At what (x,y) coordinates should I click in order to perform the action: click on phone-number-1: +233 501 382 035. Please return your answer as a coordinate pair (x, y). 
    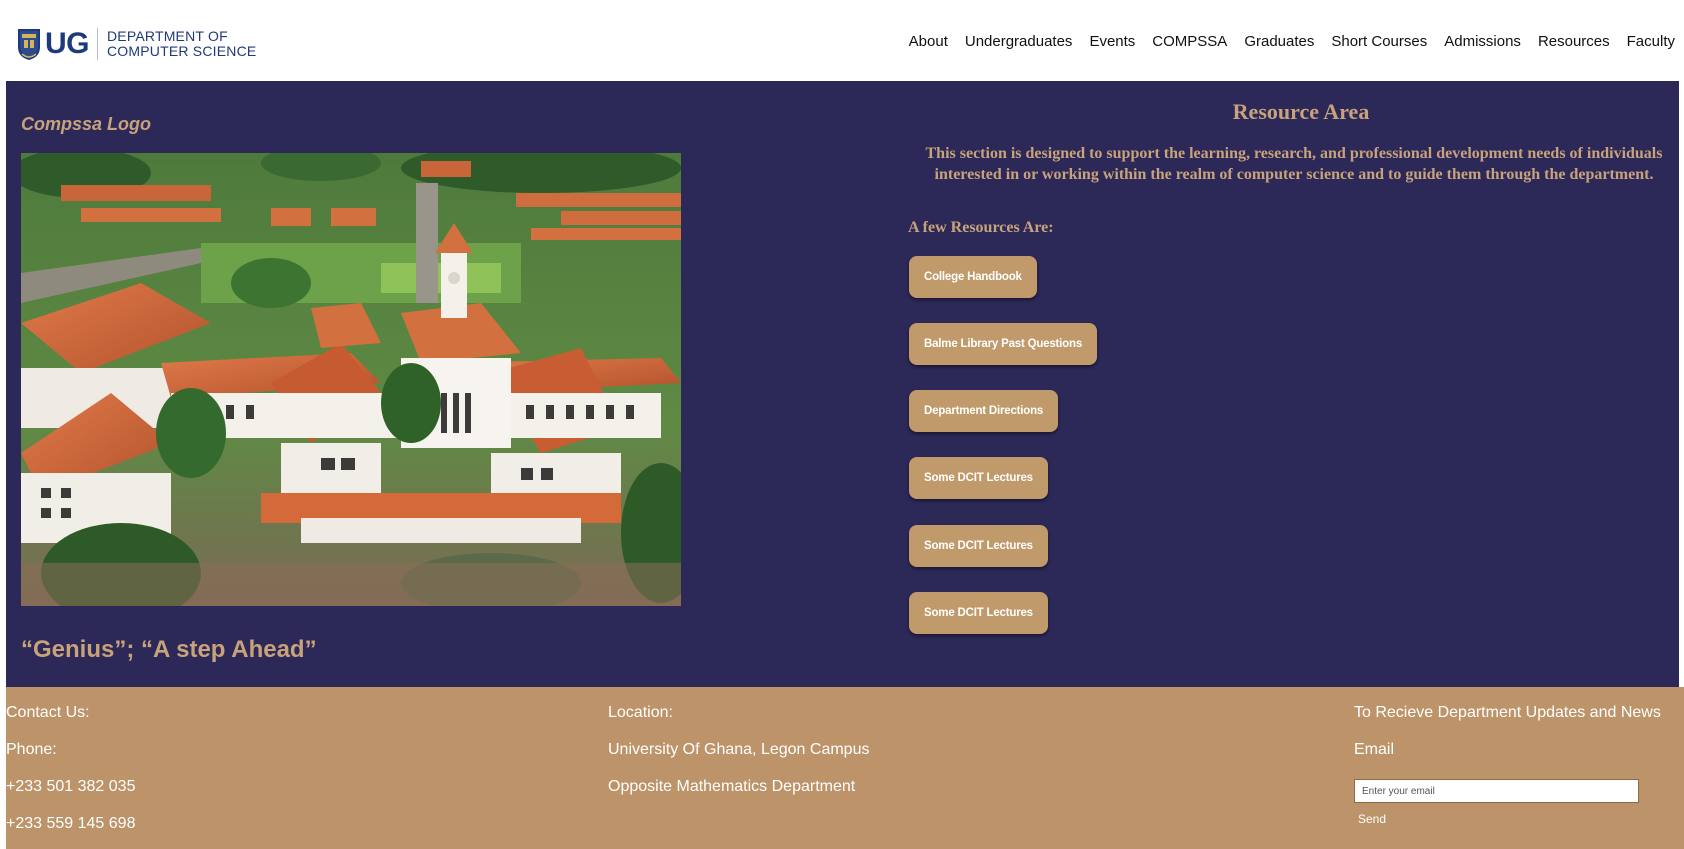
    Looking at the image, I should click on (71, 786).